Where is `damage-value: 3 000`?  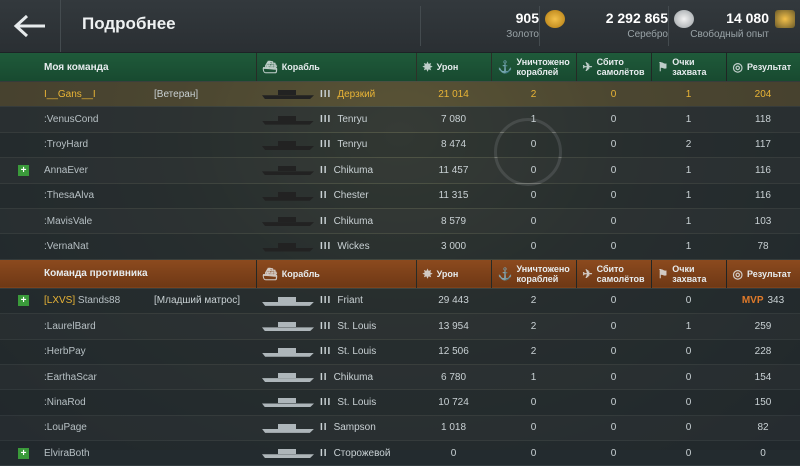 damage-value: 3 000 is located at coordinates (453, 246).